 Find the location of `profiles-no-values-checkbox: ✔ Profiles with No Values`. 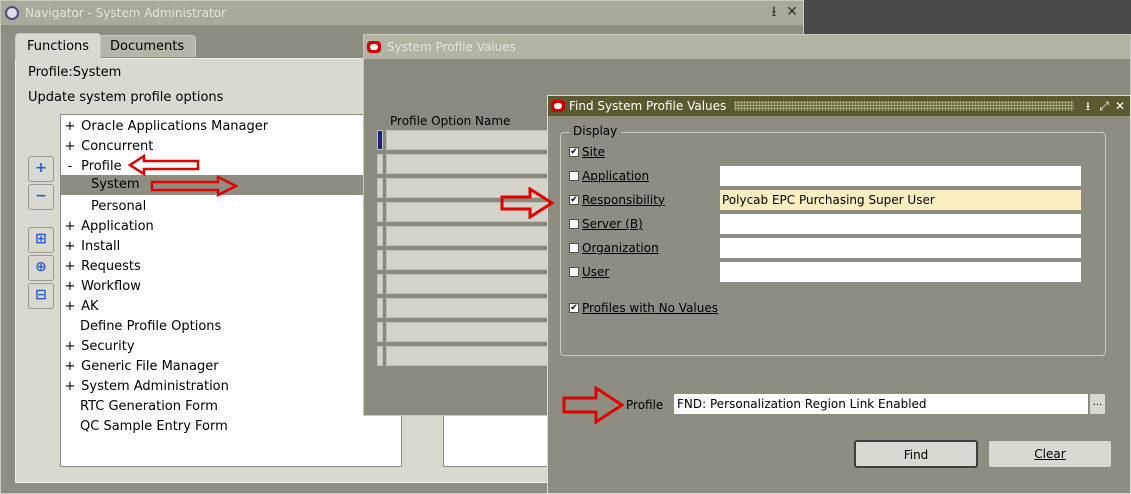

profiles-no-values-checkbox: ✔ Profiles with No Values is located at coordinates (643, 308).